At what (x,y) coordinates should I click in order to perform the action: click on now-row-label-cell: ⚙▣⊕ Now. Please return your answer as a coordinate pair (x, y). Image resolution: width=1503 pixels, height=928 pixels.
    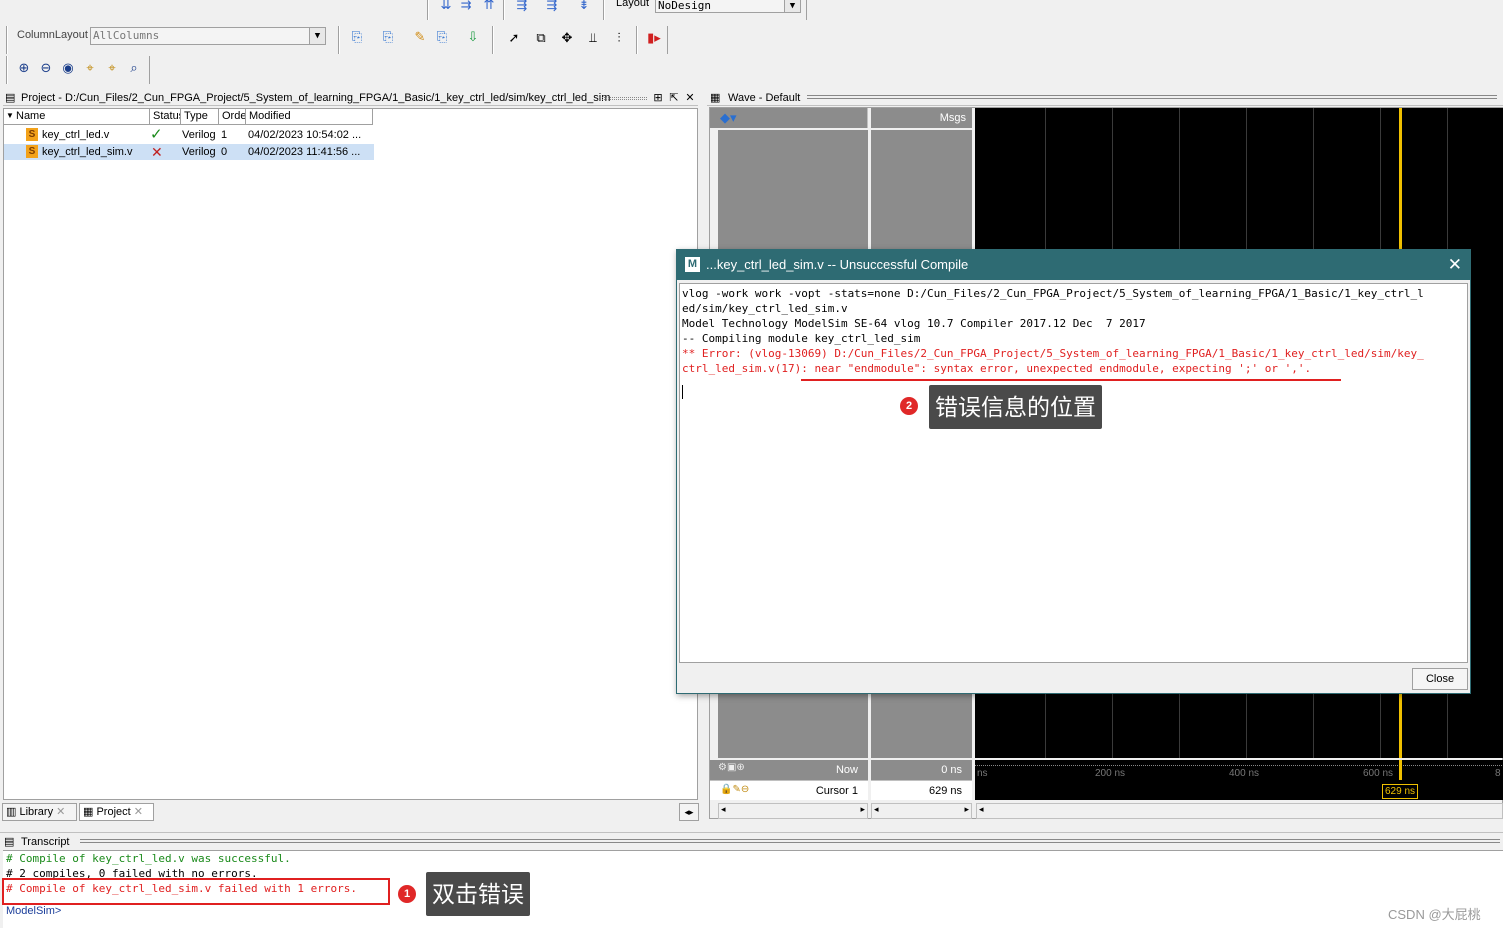
    Looking at the image, I should click on (789, 770).